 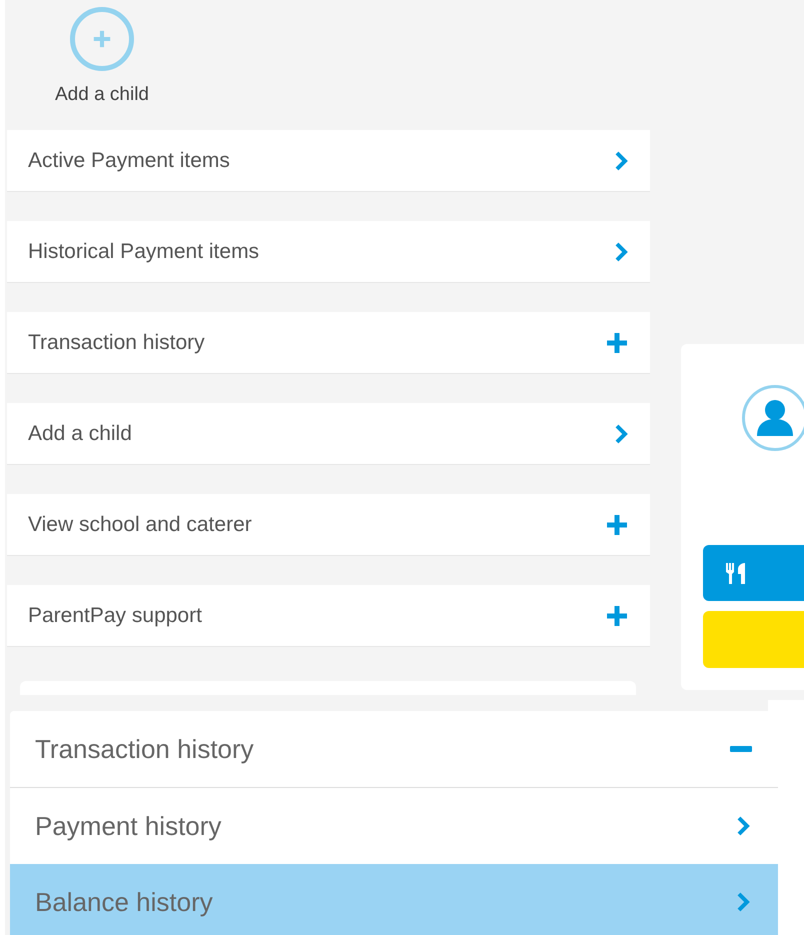 What do you see at coordinates (753, 573) in the screenshot?
I see `meals-button` at bounding box center [753, 573].